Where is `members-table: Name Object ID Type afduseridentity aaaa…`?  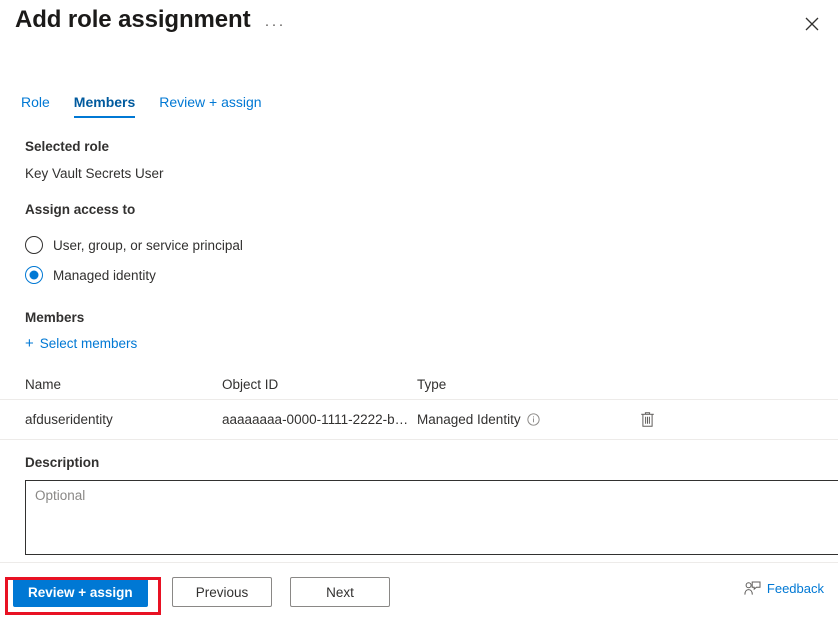 members-table: Name Object ID Type afduseridentity aaaa… is located at coordinates (419, 405).